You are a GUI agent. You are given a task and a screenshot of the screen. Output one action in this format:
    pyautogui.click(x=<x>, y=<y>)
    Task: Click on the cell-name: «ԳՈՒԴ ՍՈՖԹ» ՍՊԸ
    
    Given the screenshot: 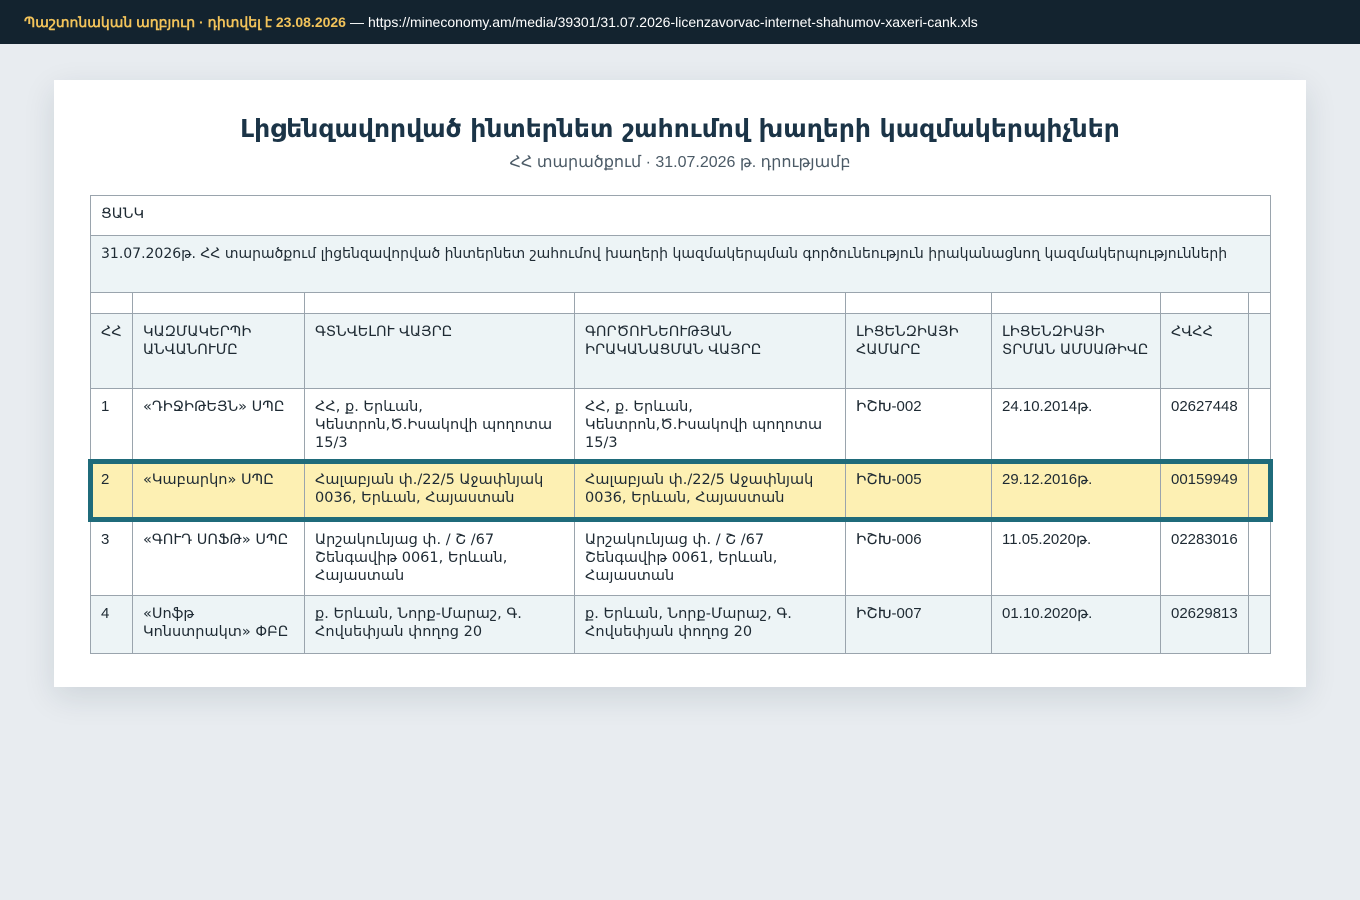 What is the action you would take?
    pyautogui.click(x=218, y=558)
    